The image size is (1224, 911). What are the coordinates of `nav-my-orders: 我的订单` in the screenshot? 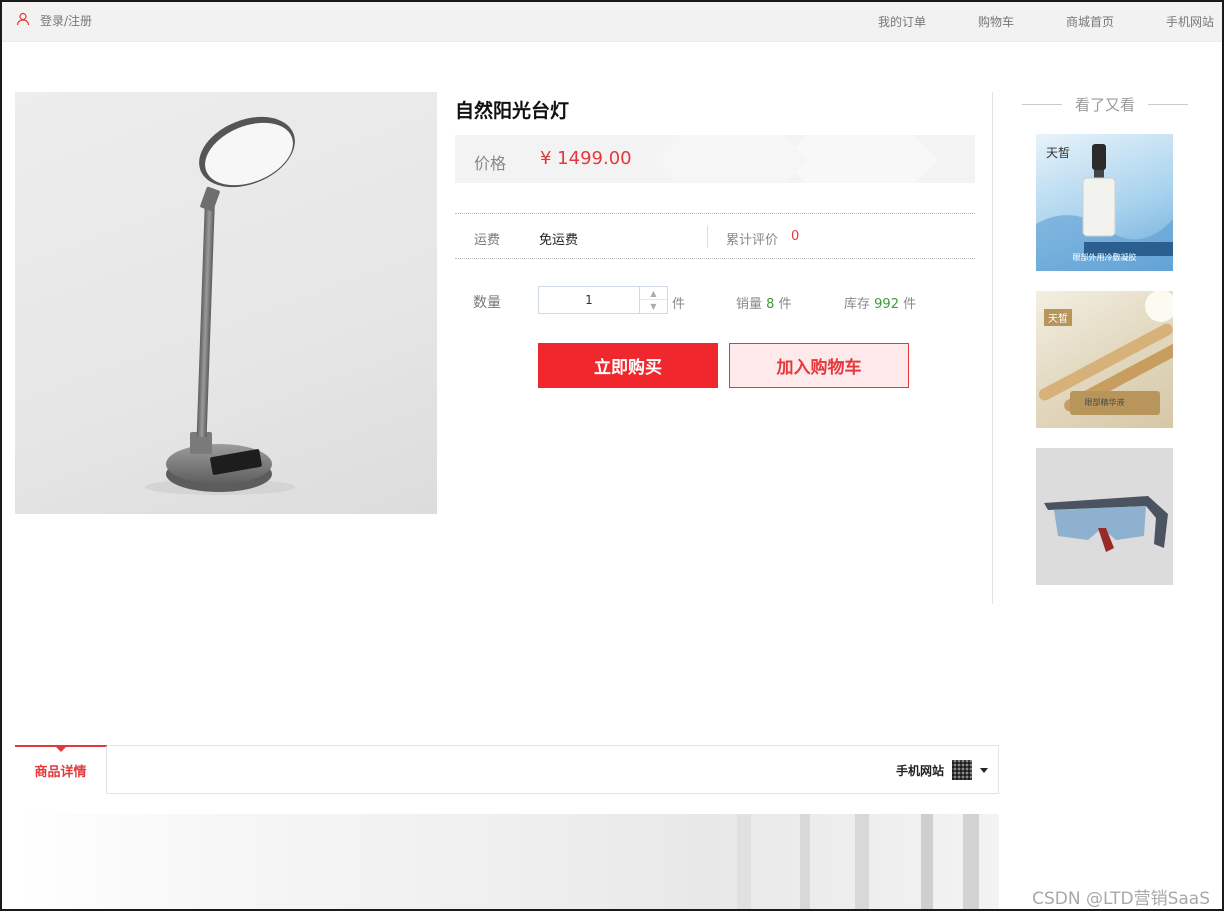 It's located at (902, 21).